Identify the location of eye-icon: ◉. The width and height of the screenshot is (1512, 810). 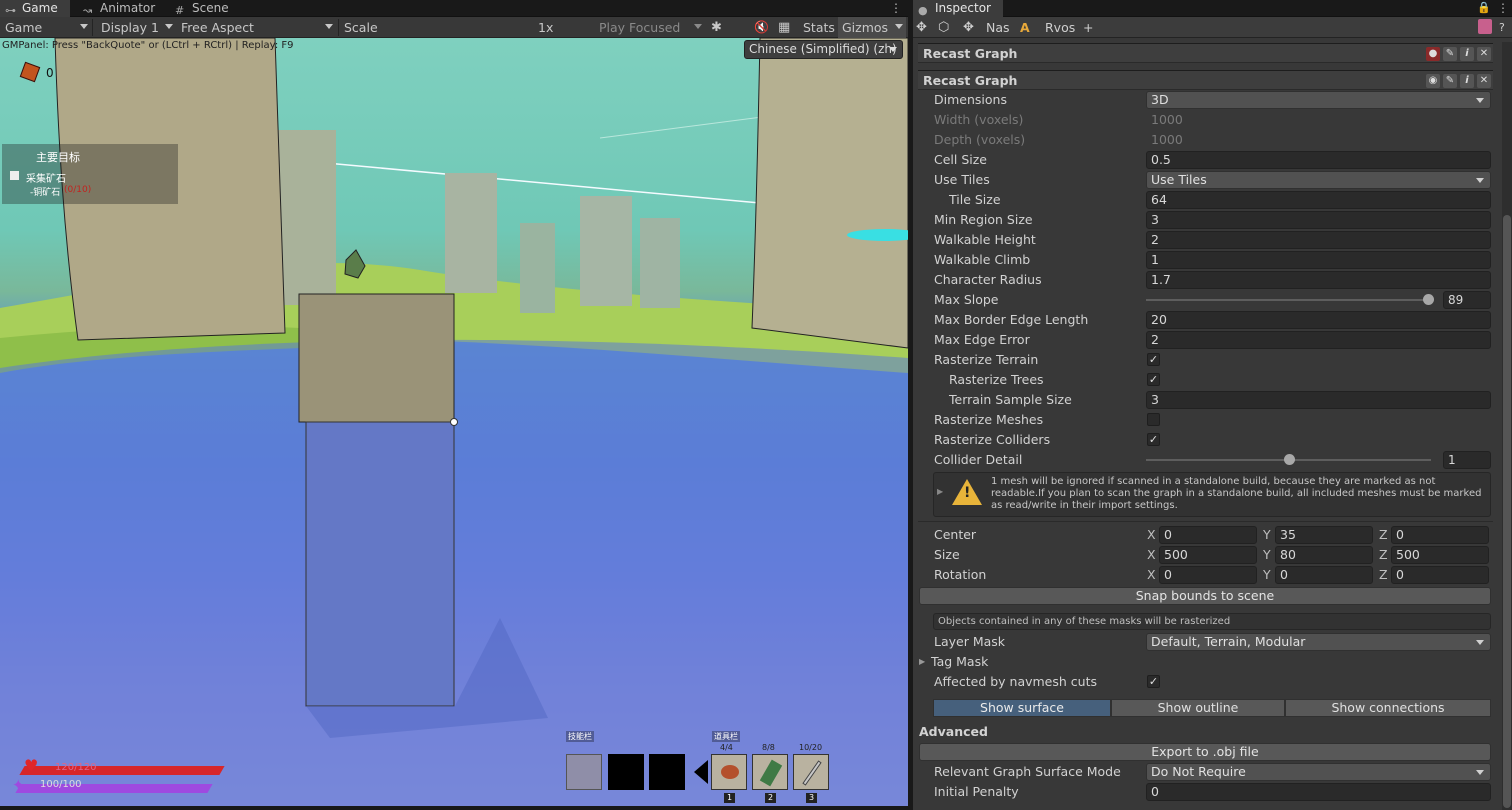
(1433, 81).